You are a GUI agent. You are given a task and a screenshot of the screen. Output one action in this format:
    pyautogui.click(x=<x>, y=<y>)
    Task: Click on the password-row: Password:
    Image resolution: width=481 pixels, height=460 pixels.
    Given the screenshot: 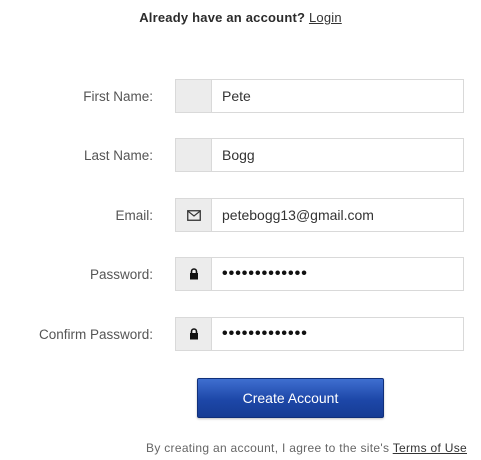 What is the action you would take?
    pyautogui.click(x=240, y=275)
    